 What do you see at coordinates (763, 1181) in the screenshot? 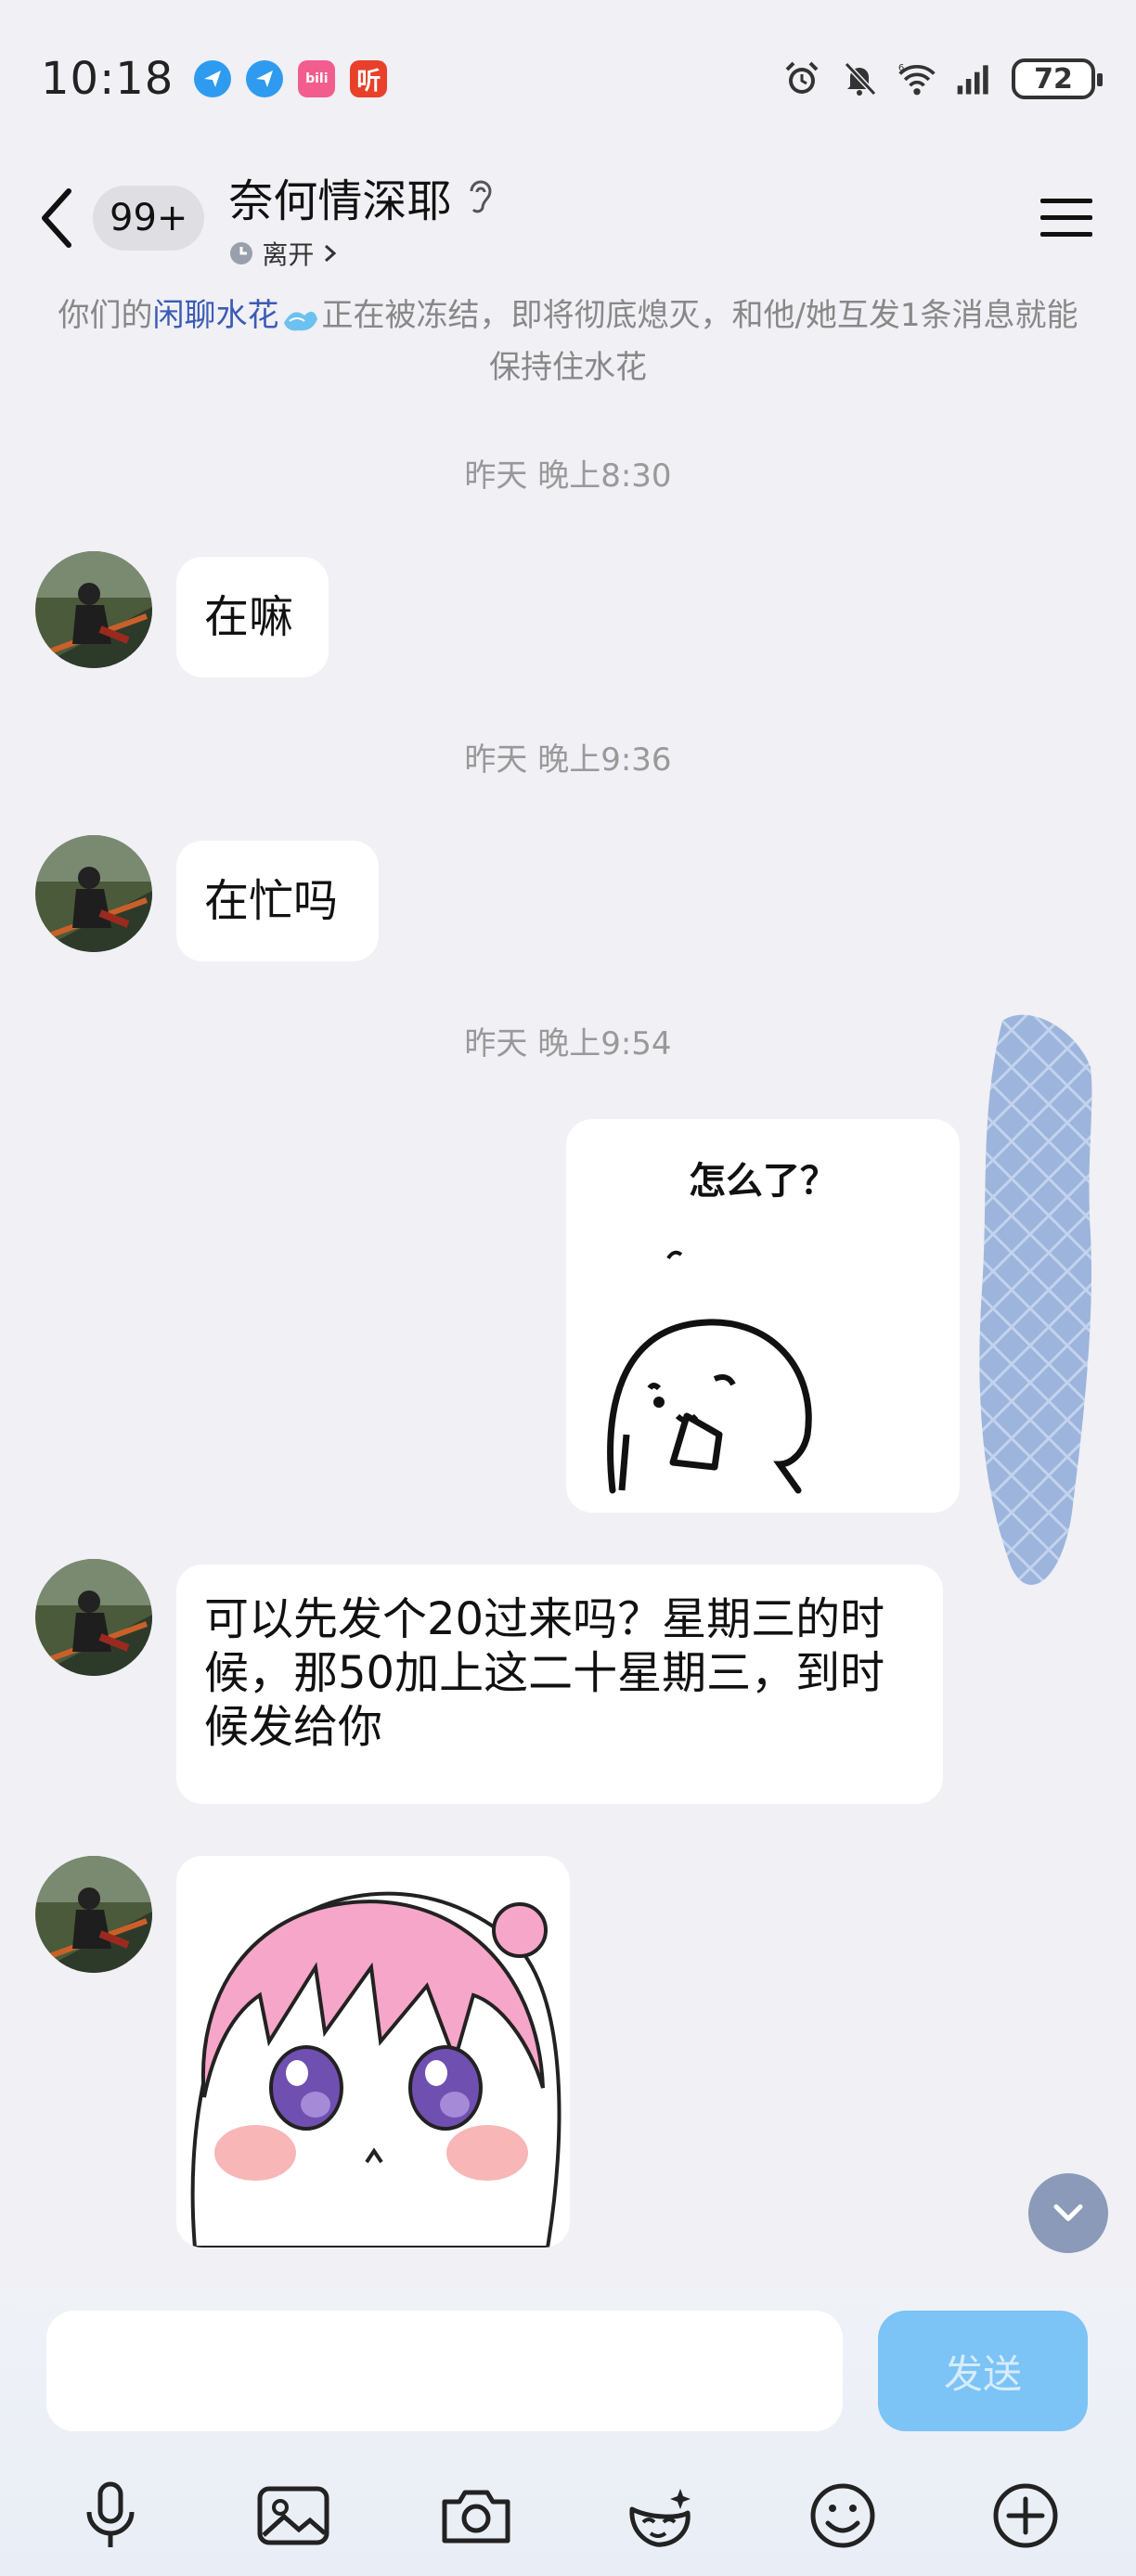
I see `sticker-caption: 怎么了？` at bounding box center [763, 1181].